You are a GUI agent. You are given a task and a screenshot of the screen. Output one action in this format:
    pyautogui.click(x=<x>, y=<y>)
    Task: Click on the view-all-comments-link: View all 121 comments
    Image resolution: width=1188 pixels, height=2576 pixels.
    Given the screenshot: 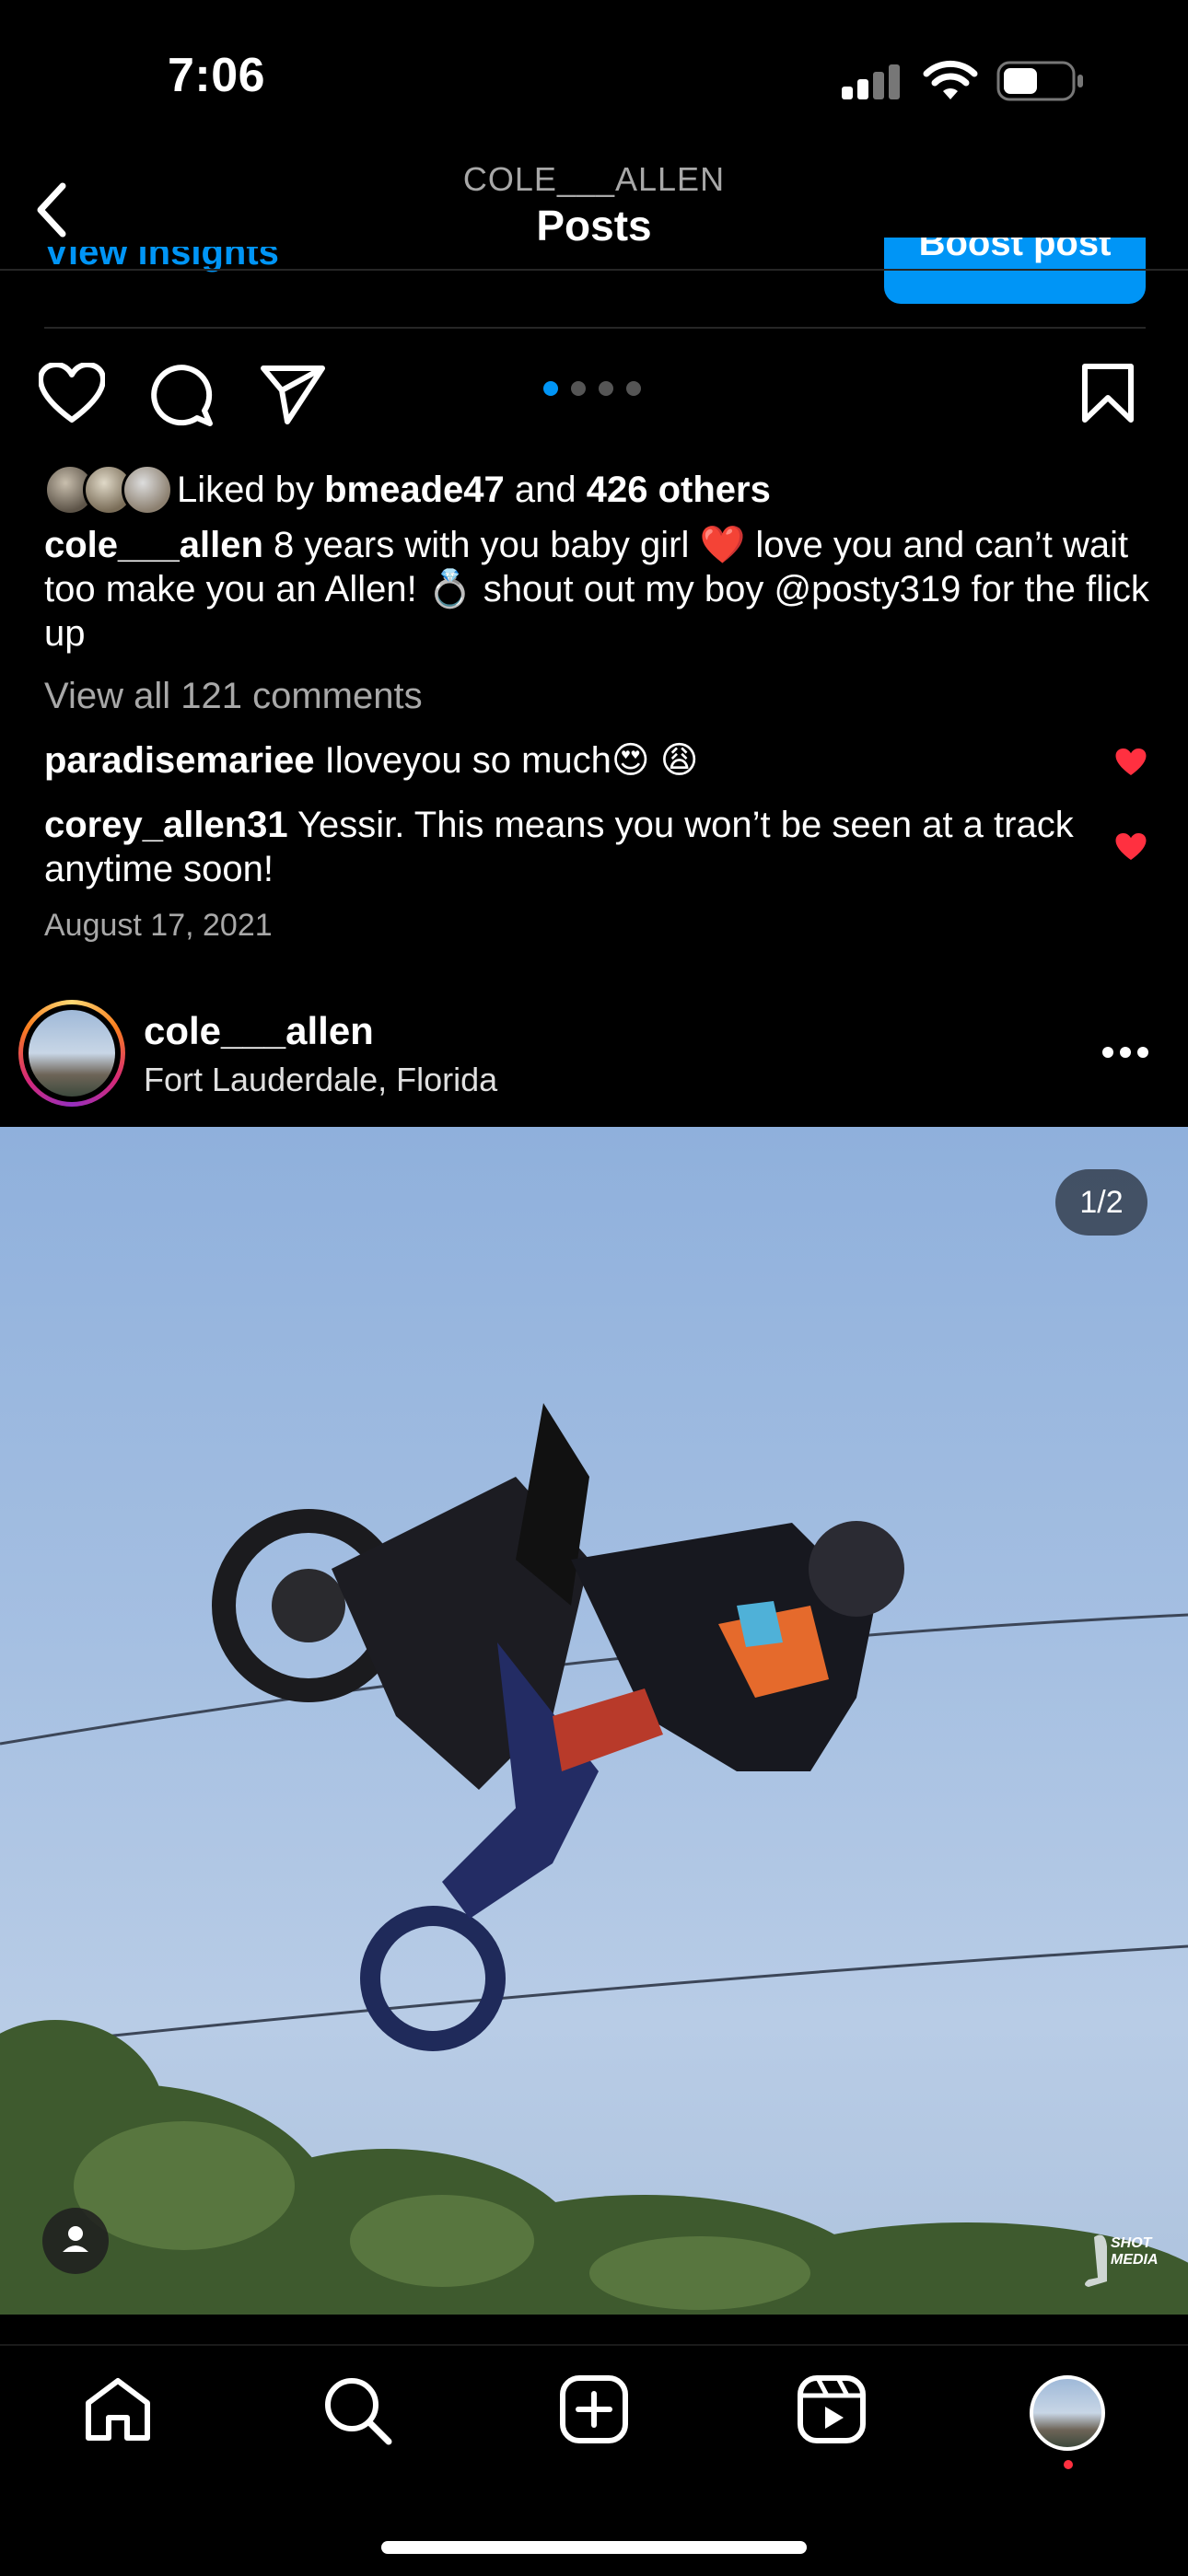 What is the action you would take?
    pyautogui.click(x=233, y=696)
    